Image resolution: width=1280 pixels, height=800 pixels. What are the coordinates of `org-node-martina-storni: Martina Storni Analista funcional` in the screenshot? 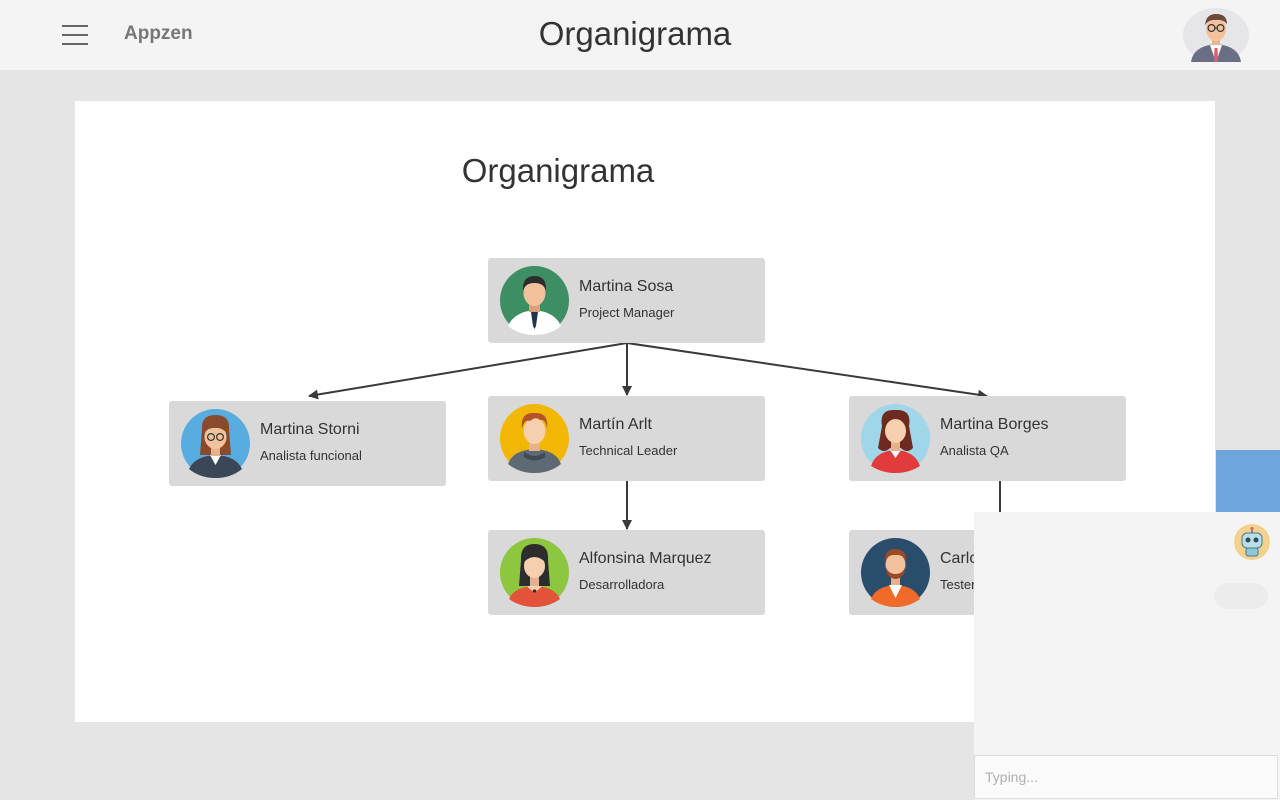 It's located at (307, 443).